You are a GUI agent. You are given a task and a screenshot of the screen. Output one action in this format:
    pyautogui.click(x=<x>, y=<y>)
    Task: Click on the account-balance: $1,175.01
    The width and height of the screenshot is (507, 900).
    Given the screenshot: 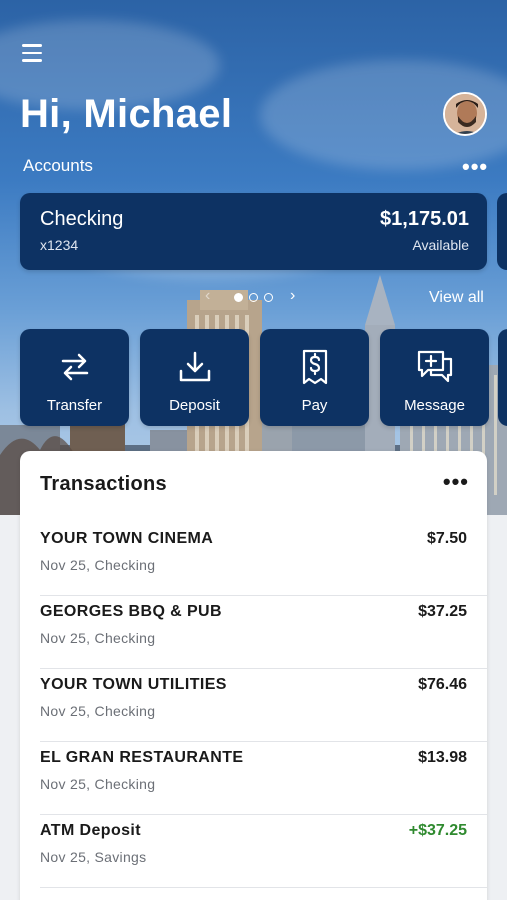 What is the action you would take?
    pyautogui.click(x=424, y=219)
    